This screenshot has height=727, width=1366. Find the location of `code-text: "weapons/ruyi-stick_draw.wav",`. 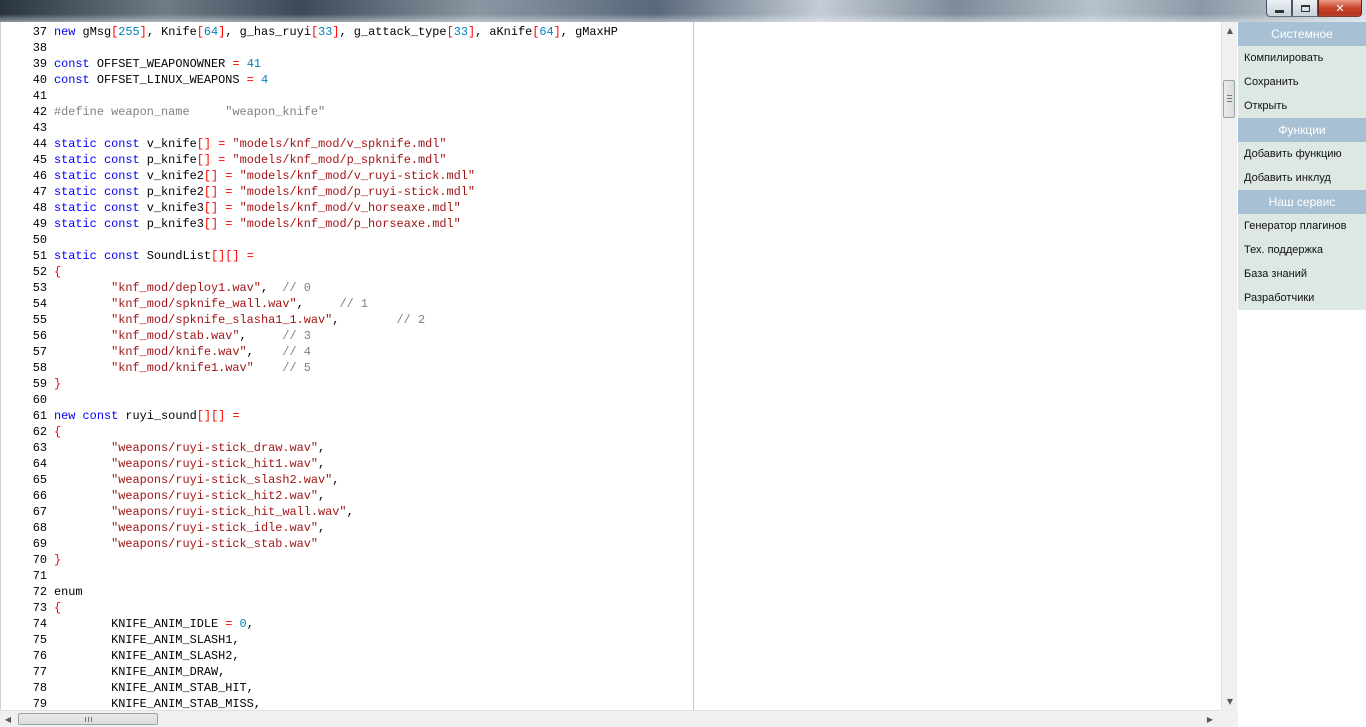

code-text: "weapons/ruyi-stick_draw.wav", is located at coordinates (189, 448).